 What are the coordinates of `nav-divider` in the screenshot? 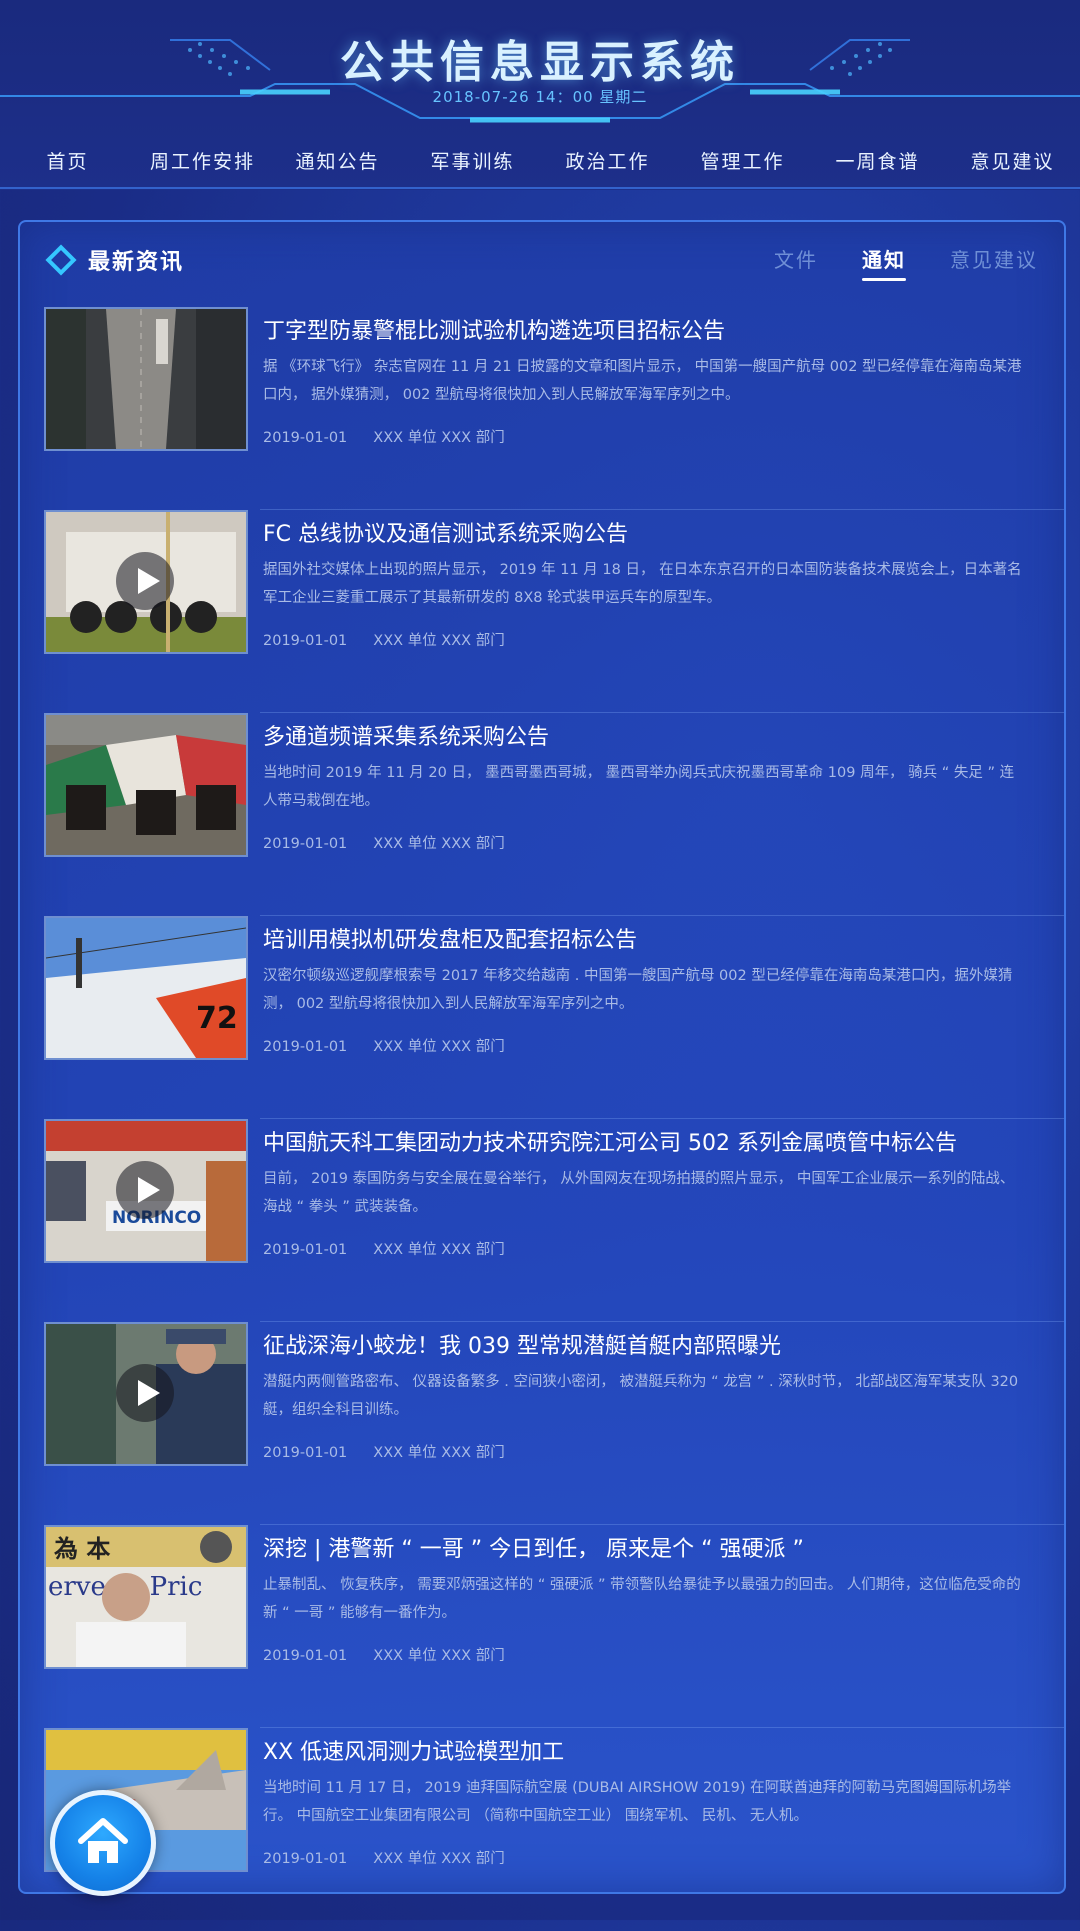 It's located at (540, 188).